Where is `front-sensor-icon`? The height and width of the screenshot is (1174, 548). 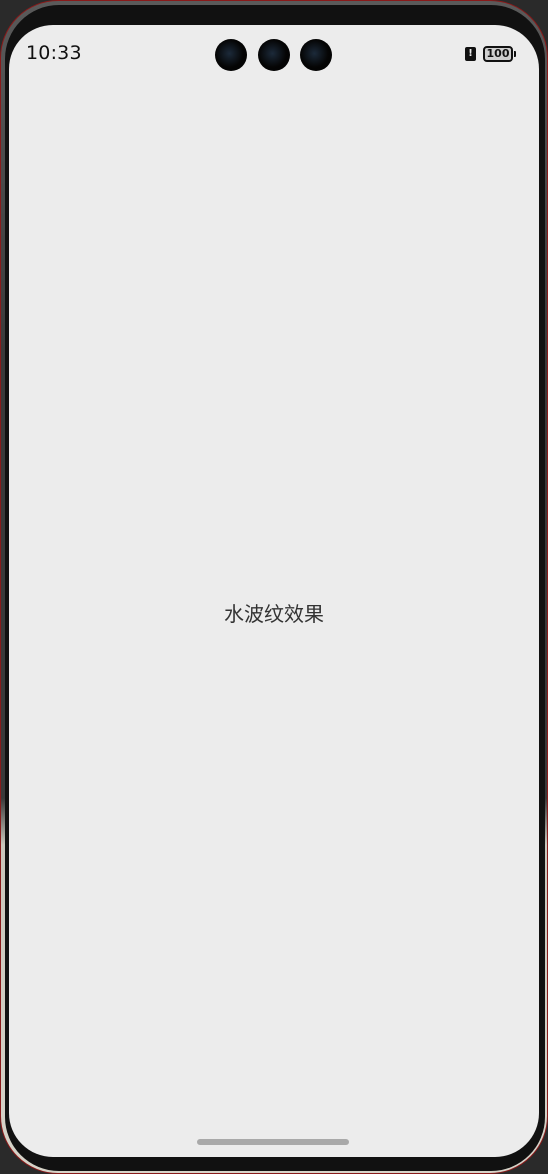
front-sensor-icon is located at coordinates (274, 55).